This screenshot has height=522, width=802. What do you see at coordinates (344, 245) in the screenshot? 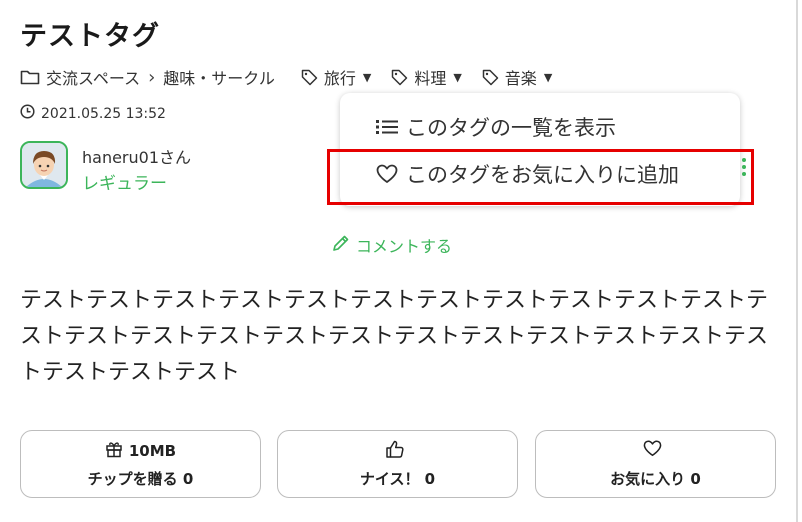
I see `pencil-icon` at bounding box center [344, 245].